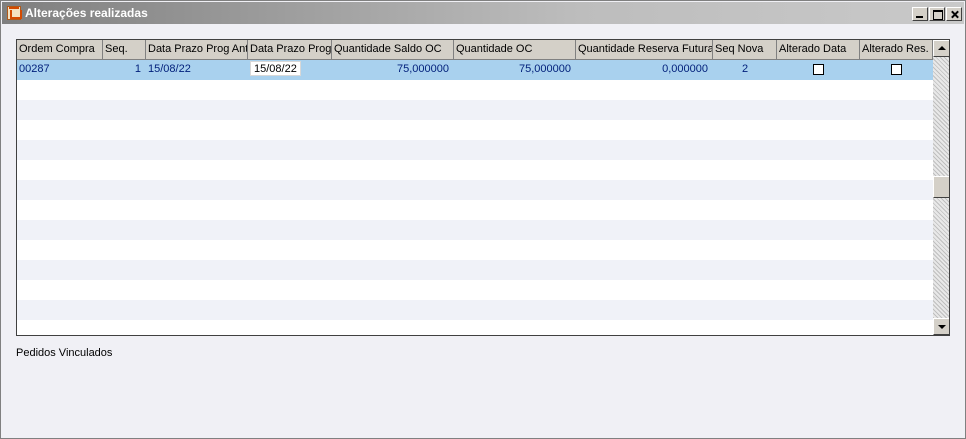 The width and height of the screenshot is (966, 439). Describe the element at coordinates (896, 50) in the screenshot. I see `column-header-alterado-res: Alterado Res.` at that location.